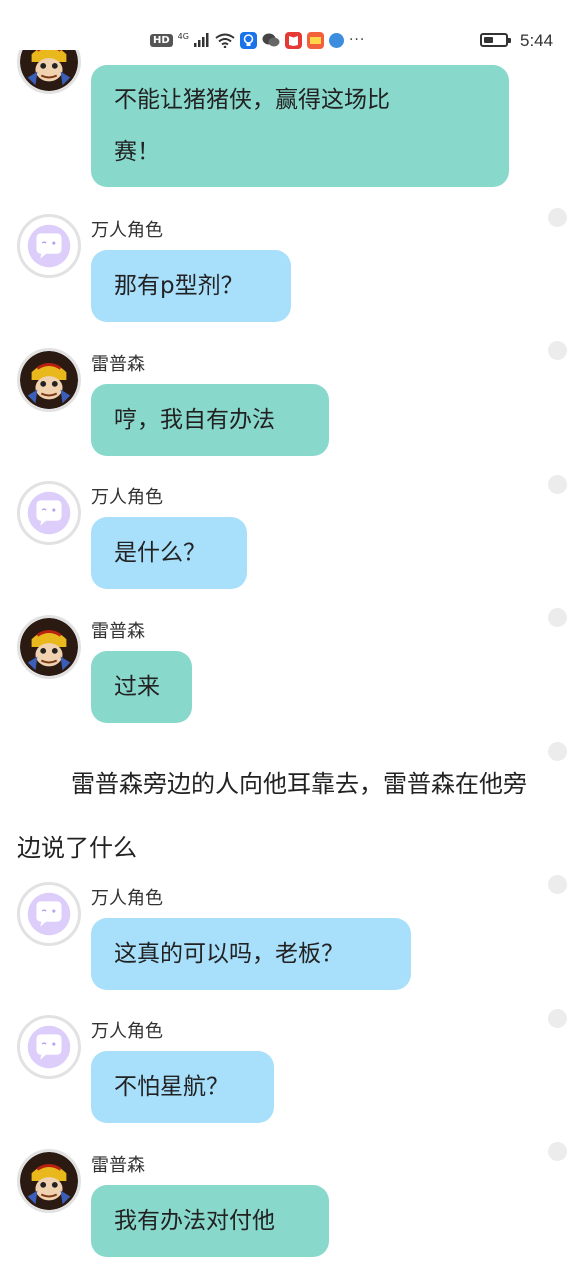 The height and width of the screenshot is (1280, 581). I want to click on message-bubble: 我有办法对付他, so click(210, 1221).